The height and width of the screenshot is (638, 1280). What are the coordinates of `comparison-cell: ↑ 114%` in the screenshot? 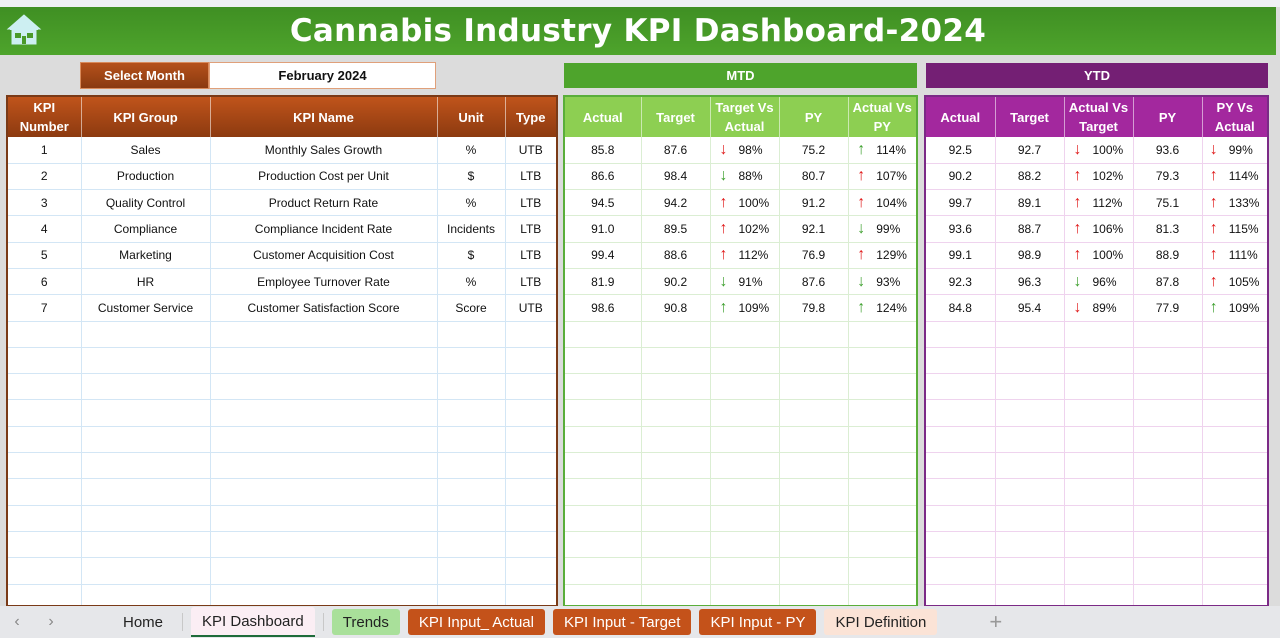 It's located at (882, 150).